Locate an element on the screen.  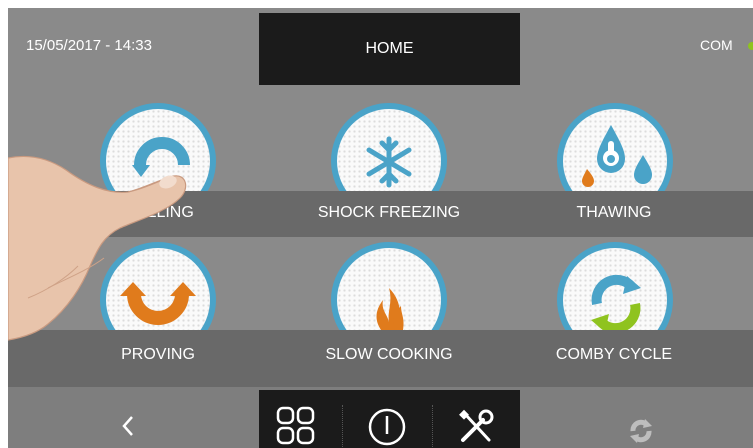
pointing-hand-image is located at coordinates (97, 248).